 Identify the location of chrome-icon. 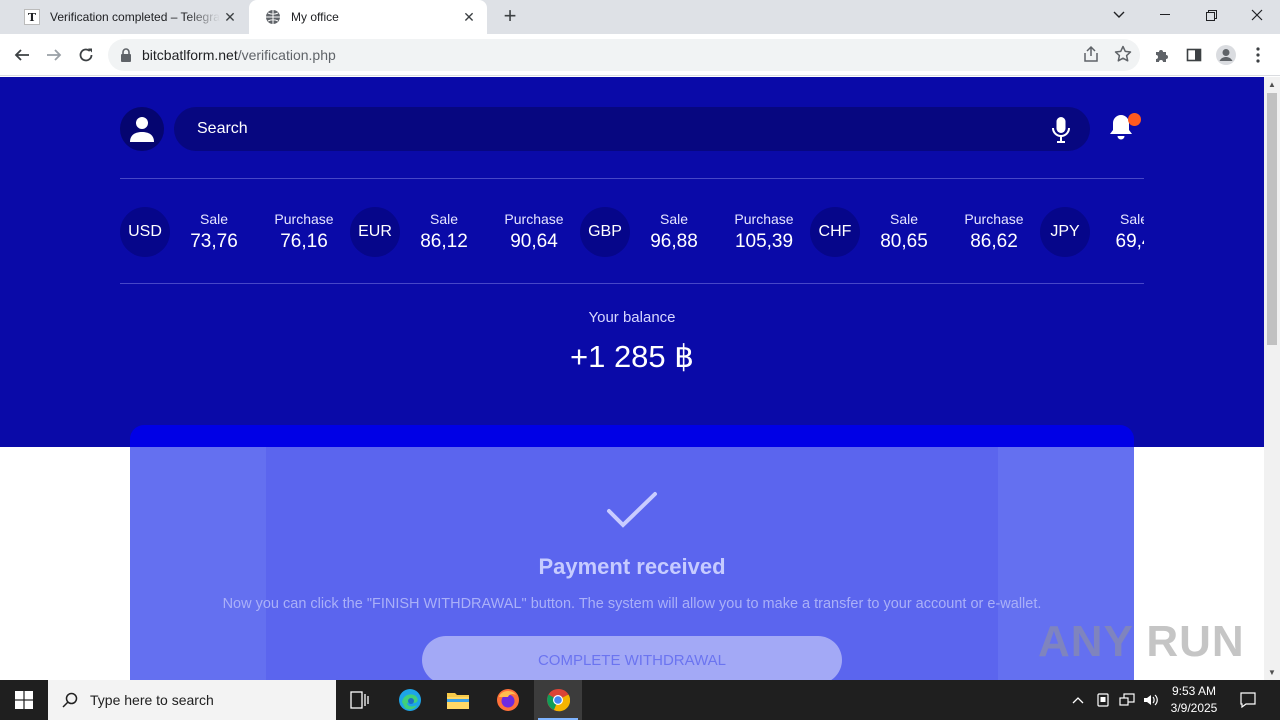
(558, 700).